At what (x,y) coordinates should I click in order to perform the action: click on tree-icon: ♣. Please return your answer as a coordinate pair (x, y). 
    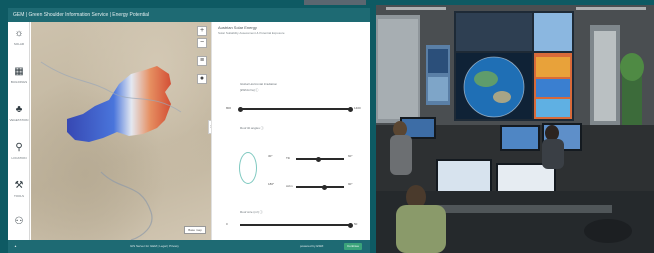
    Looking at the image, I should click on (19, 109).